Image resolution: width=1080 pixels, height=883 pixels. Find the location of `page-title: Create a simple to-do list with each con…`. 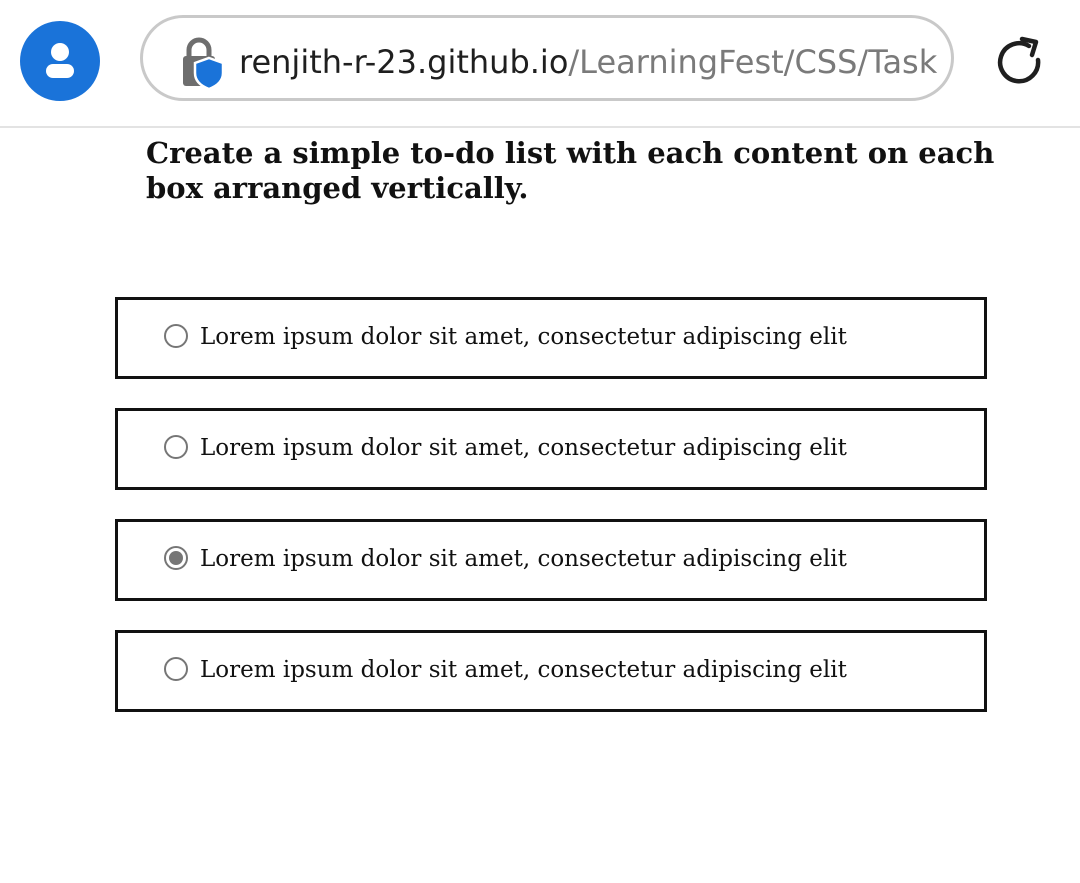

page-title: Create a simple to-do list with each con… is located at coordinates (570, 170).